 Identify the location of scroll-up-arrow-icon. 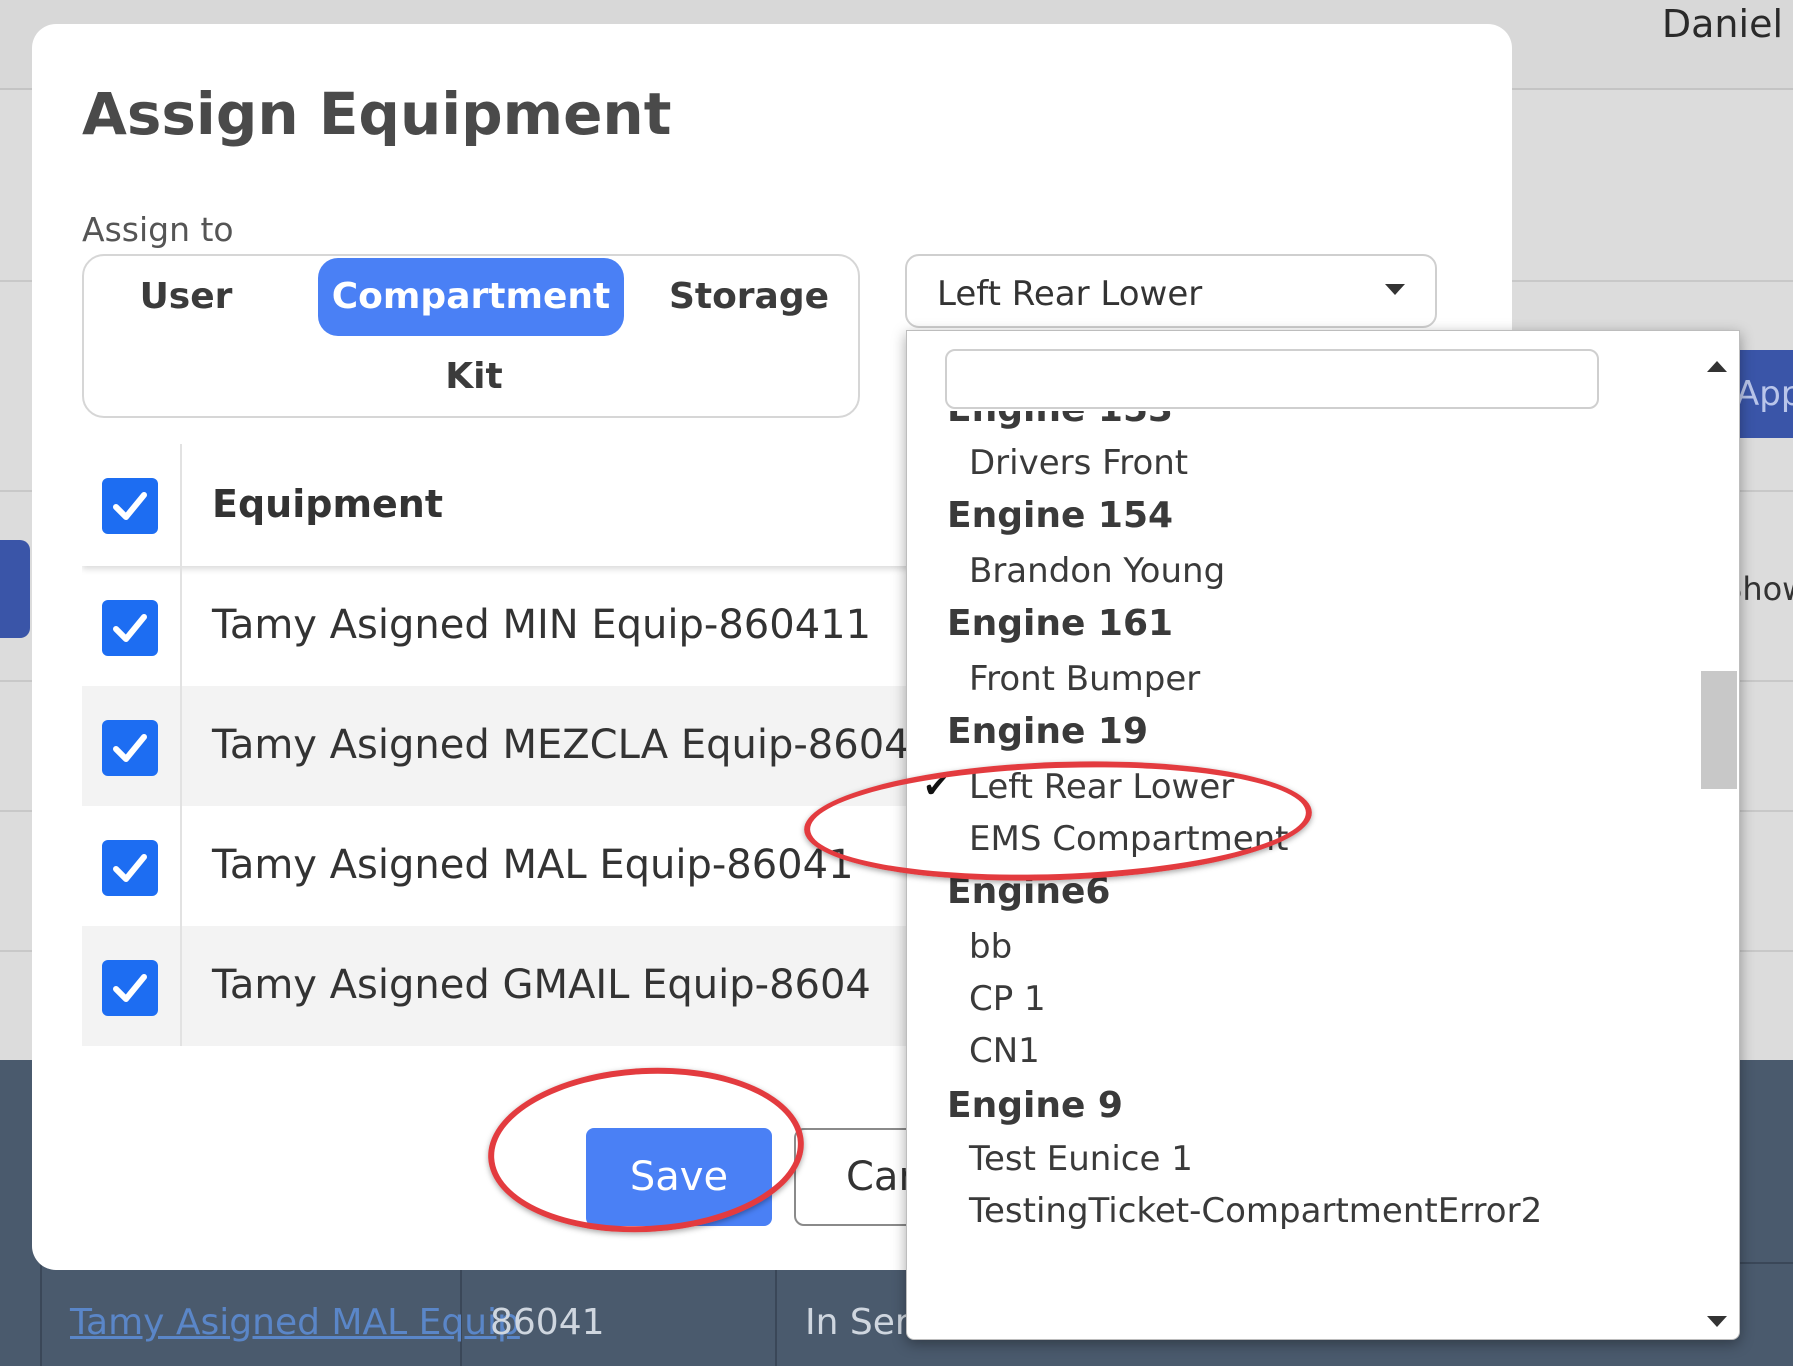
(1717, 366).